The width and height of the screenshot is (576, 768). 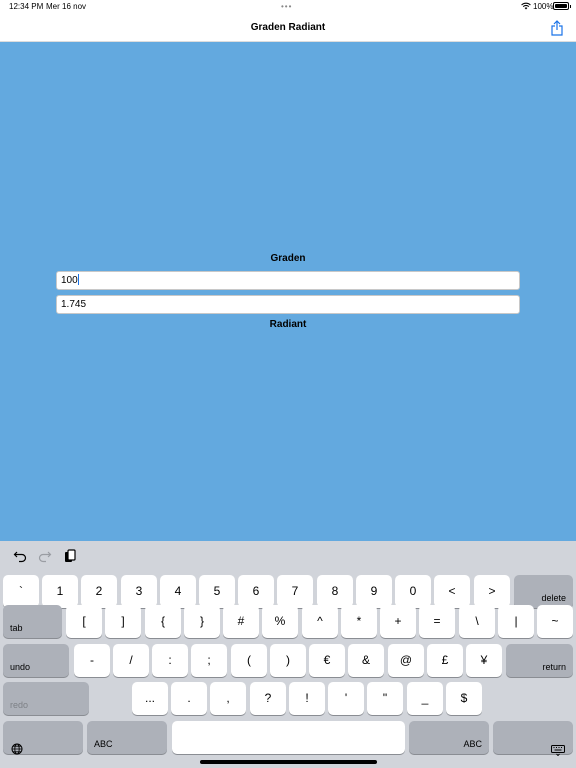 What do you see at coordinates (555, 621) in the screenshot?
I see `key: ~` at bounding box center [555, 621].